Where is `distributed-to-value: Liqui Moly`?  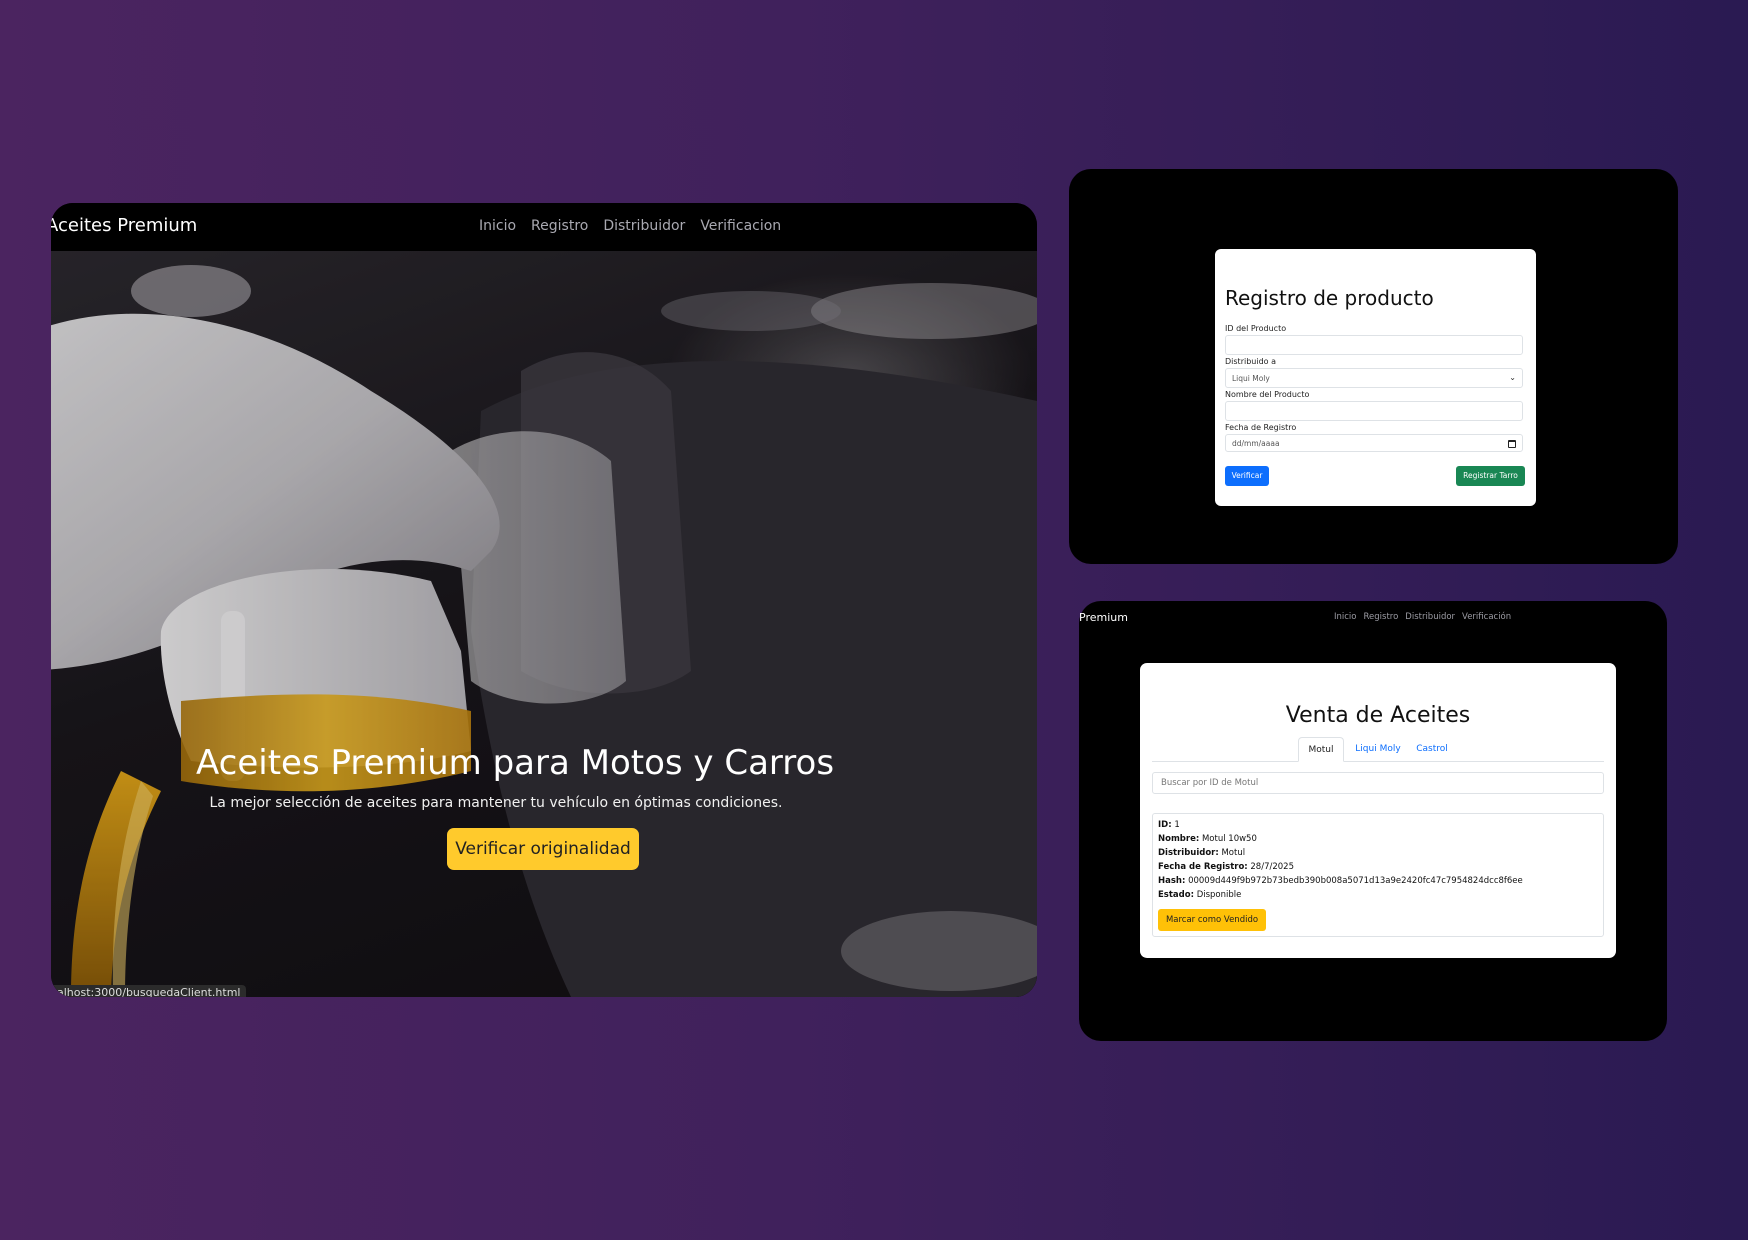
distributed-to-value: Liqui Moly is located at coordinates (1251, 378).